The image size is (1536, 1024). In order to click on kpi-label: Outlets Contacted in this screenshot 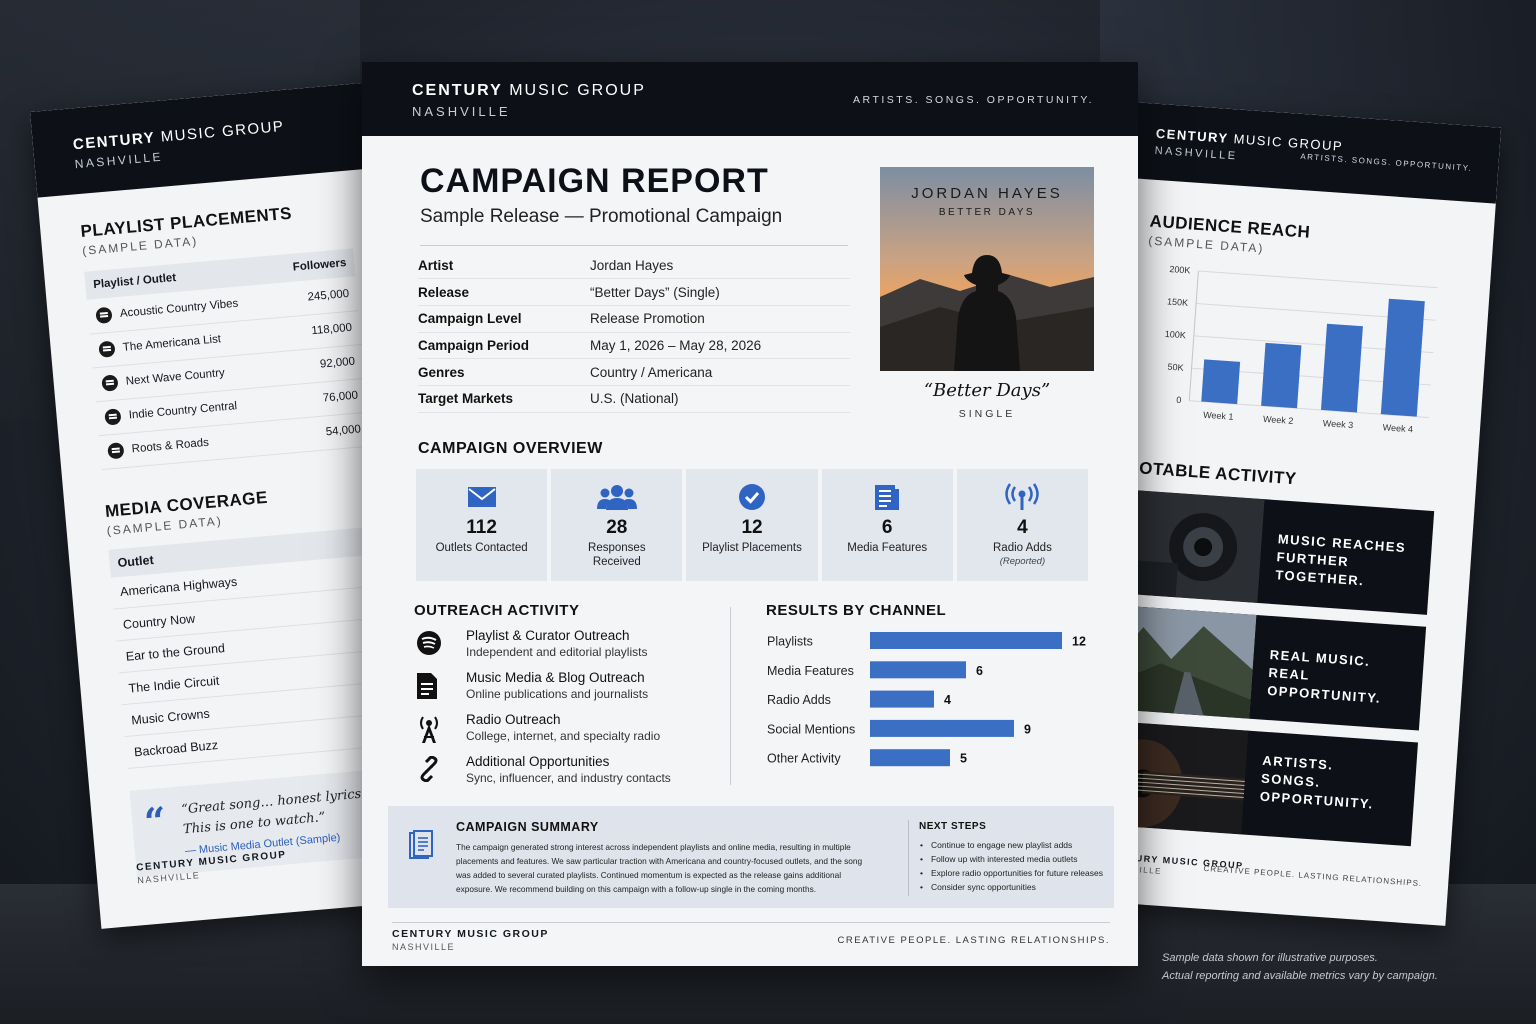, I will do `click(481, 548)`.